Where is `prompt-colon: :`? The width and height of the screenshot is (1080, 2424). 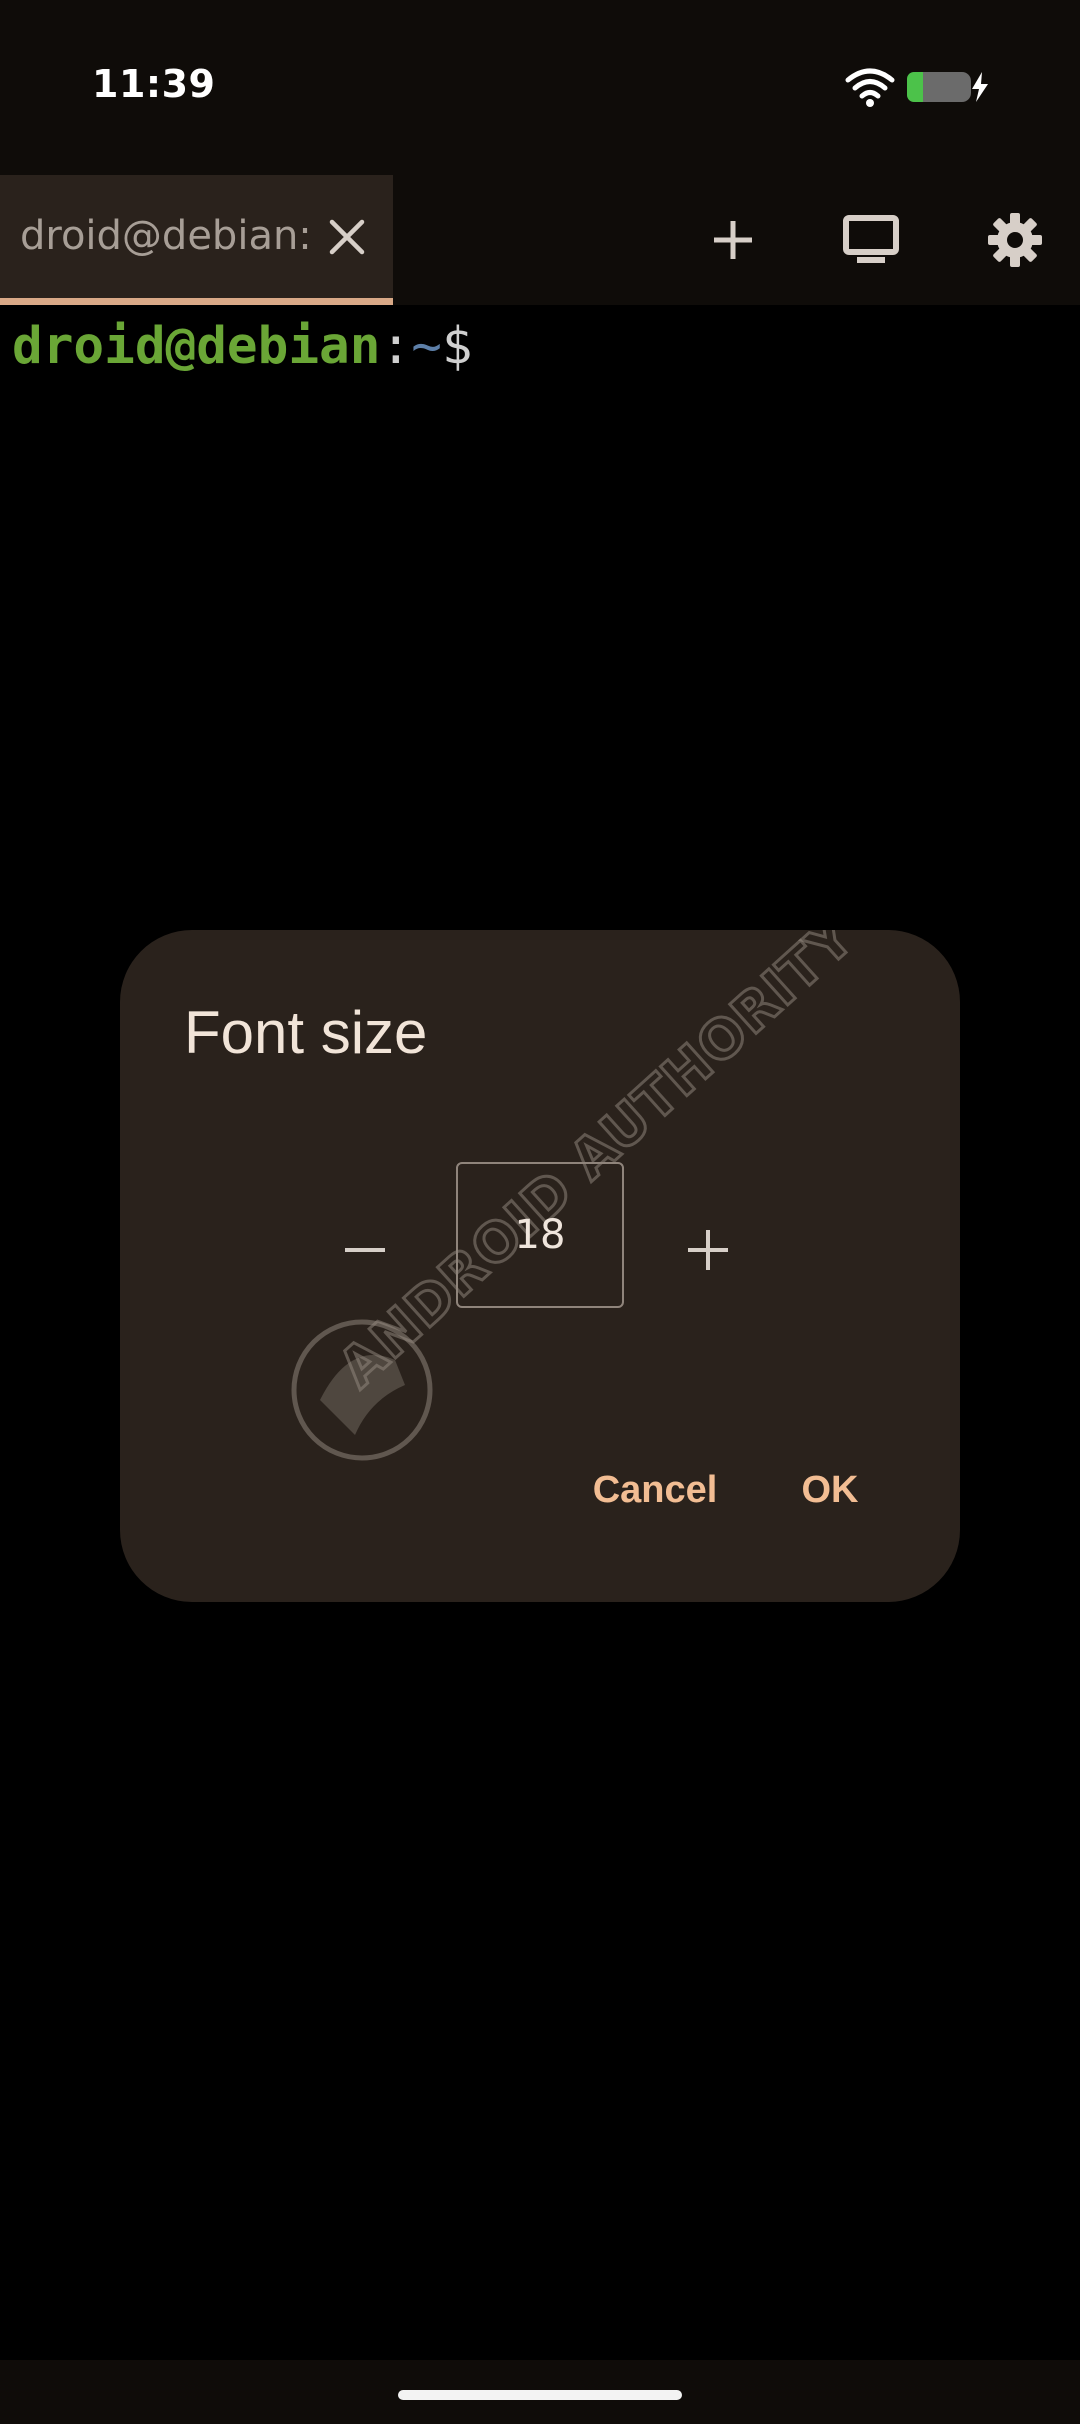 prompt-colon: : is located at coordinates (396, 346).